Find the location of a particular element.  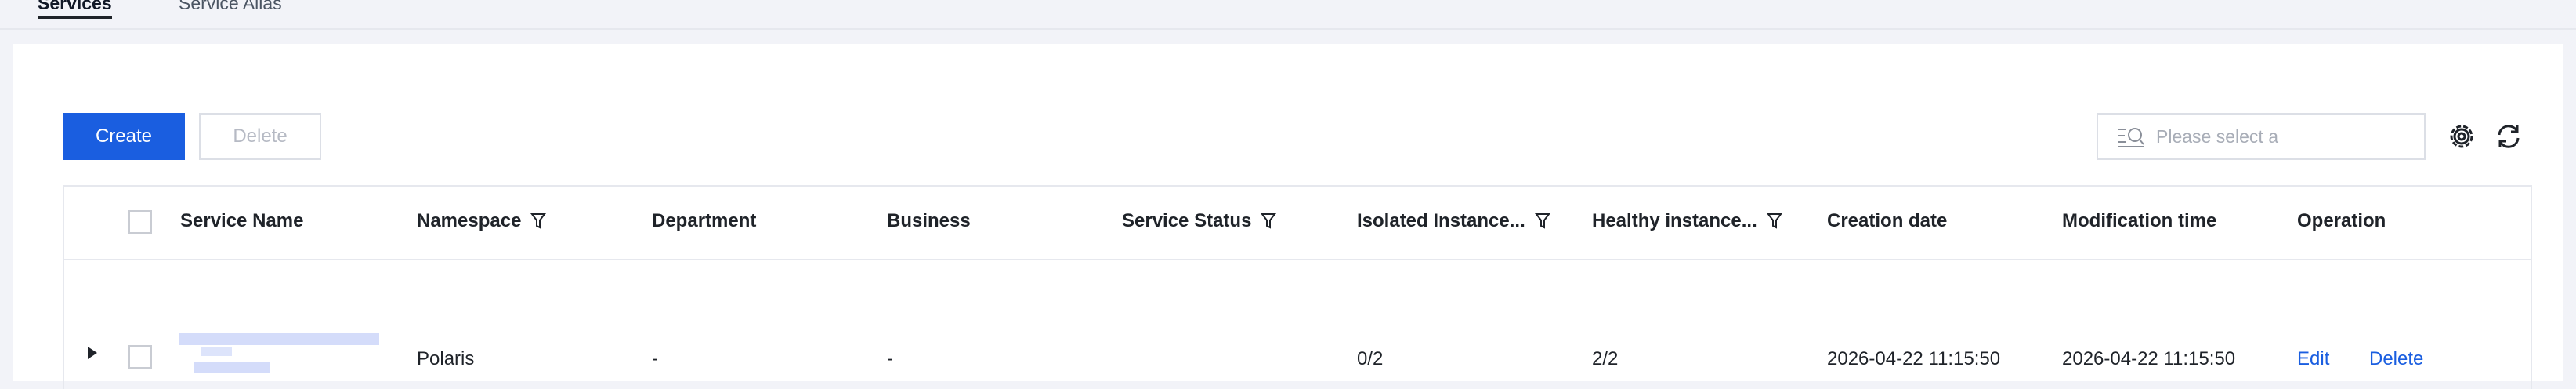

gear-icon is located at coordinates (2461, 136).